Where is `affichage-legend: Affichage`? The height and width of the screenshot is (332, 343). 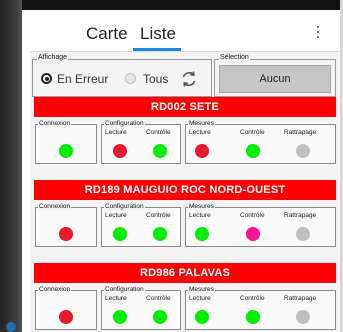 affichage-legend: Affichage is located at coordinates (53, 57).